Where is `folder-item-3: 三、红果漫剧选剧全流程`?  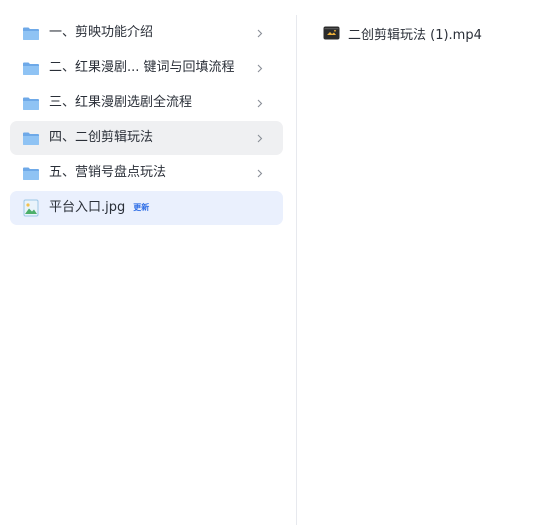 folder-item-3: 三、红果漫剧选剧全流程 is located at coordinates (146, 103).